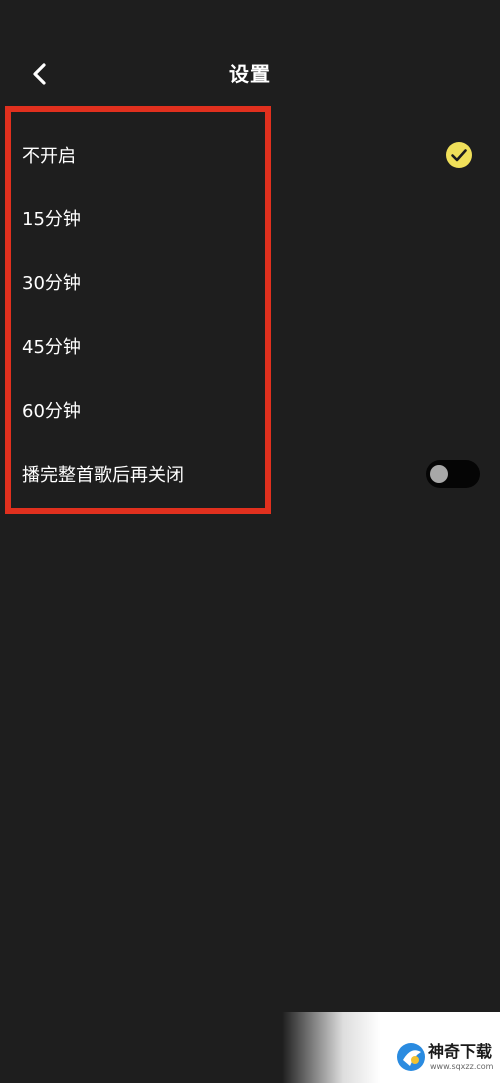  I want to click on page-title: 设置, so click(250, 74).